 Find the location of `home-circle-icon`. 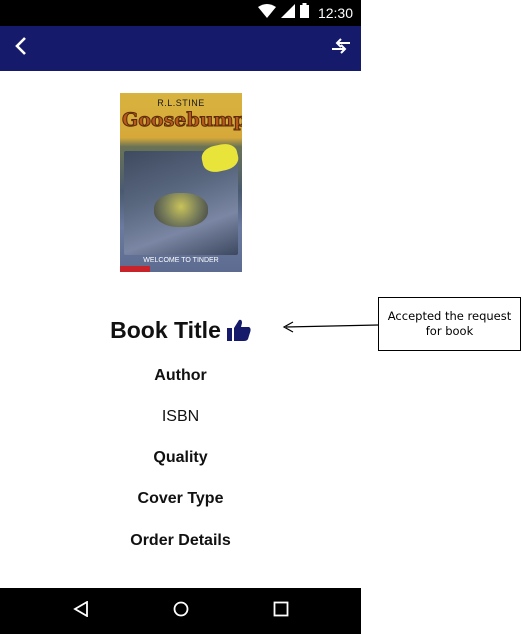

home-circle-icon is located at coordinates (181, 611).